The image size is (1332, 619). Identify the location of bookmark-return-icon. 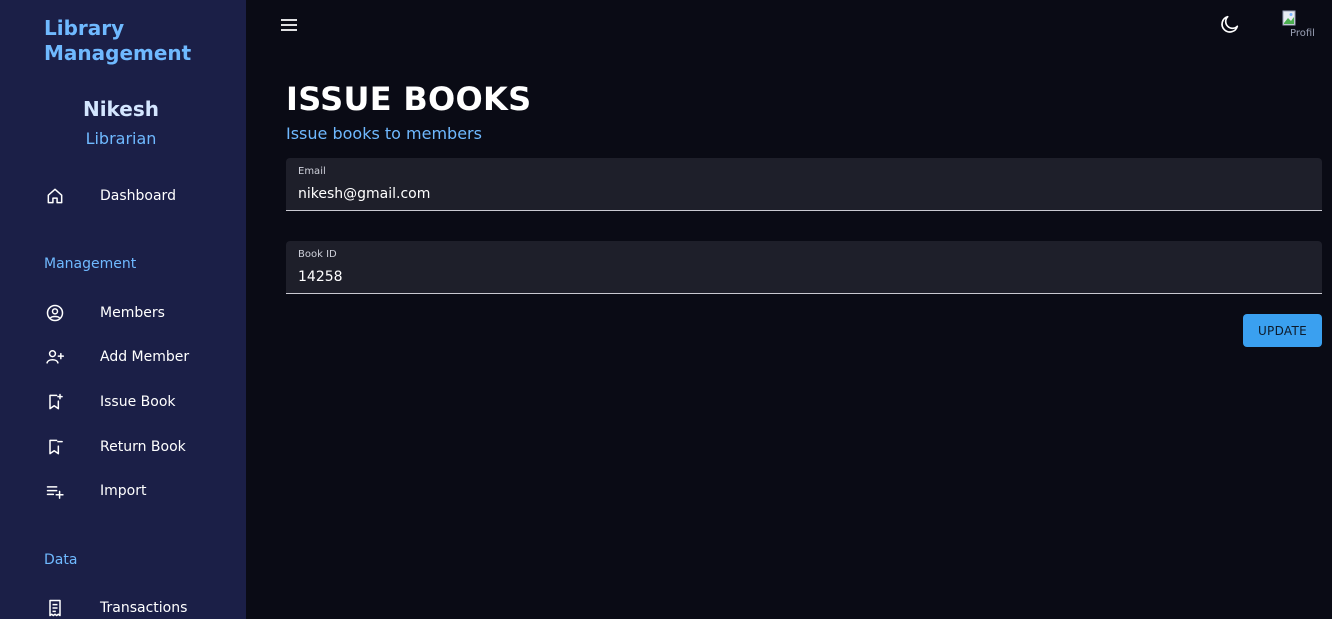
(55, 447).